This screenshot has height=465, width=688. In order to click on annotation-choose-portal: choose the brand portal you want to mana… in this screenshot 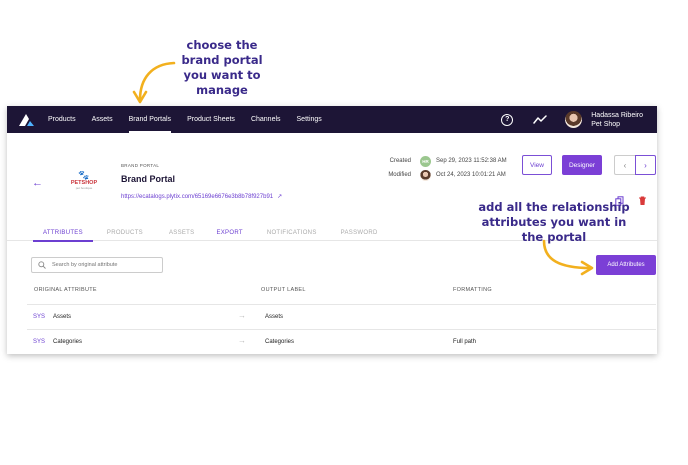, I will do `click(222, 67)`.